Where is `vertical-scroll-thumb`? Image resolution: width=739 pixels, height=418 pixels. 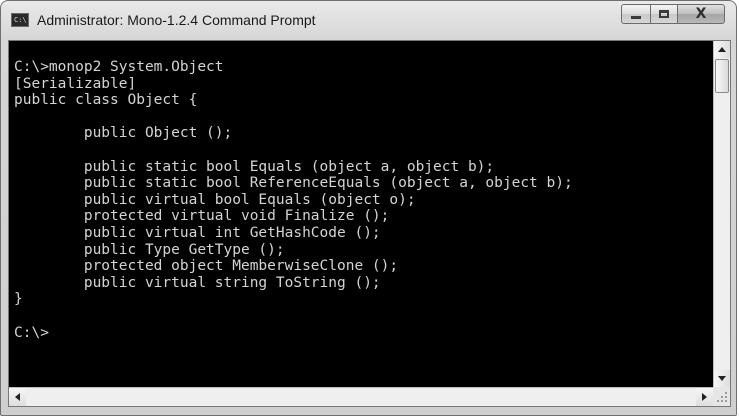
vertical-scroll-thumb is located at coordinates (722, 76).